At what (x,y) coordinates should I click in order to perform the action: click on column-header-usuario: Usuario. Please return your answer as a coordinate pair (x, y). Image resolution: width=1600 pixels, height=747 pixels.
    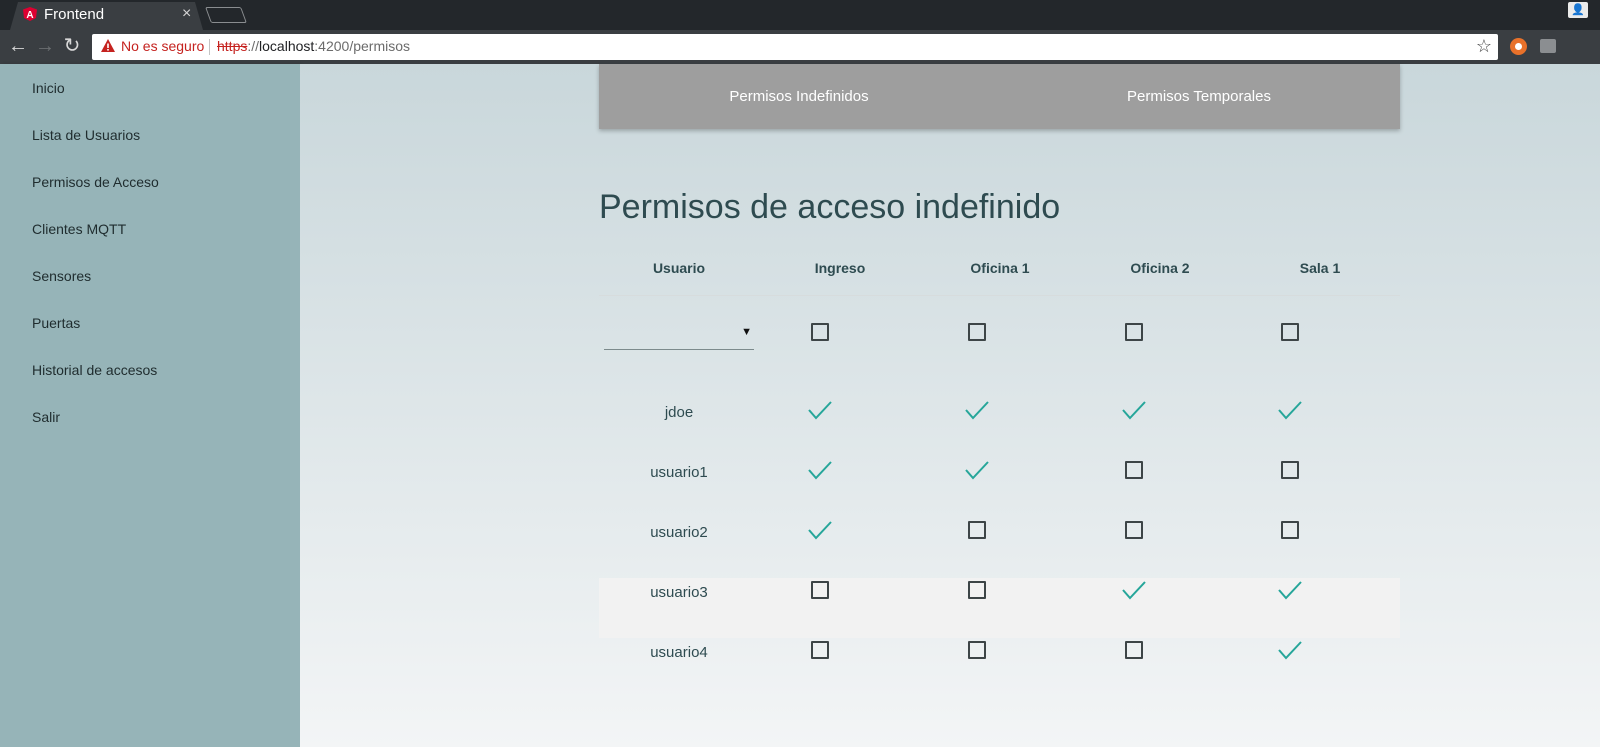
    Looking at the image, I should click on (679, 268).